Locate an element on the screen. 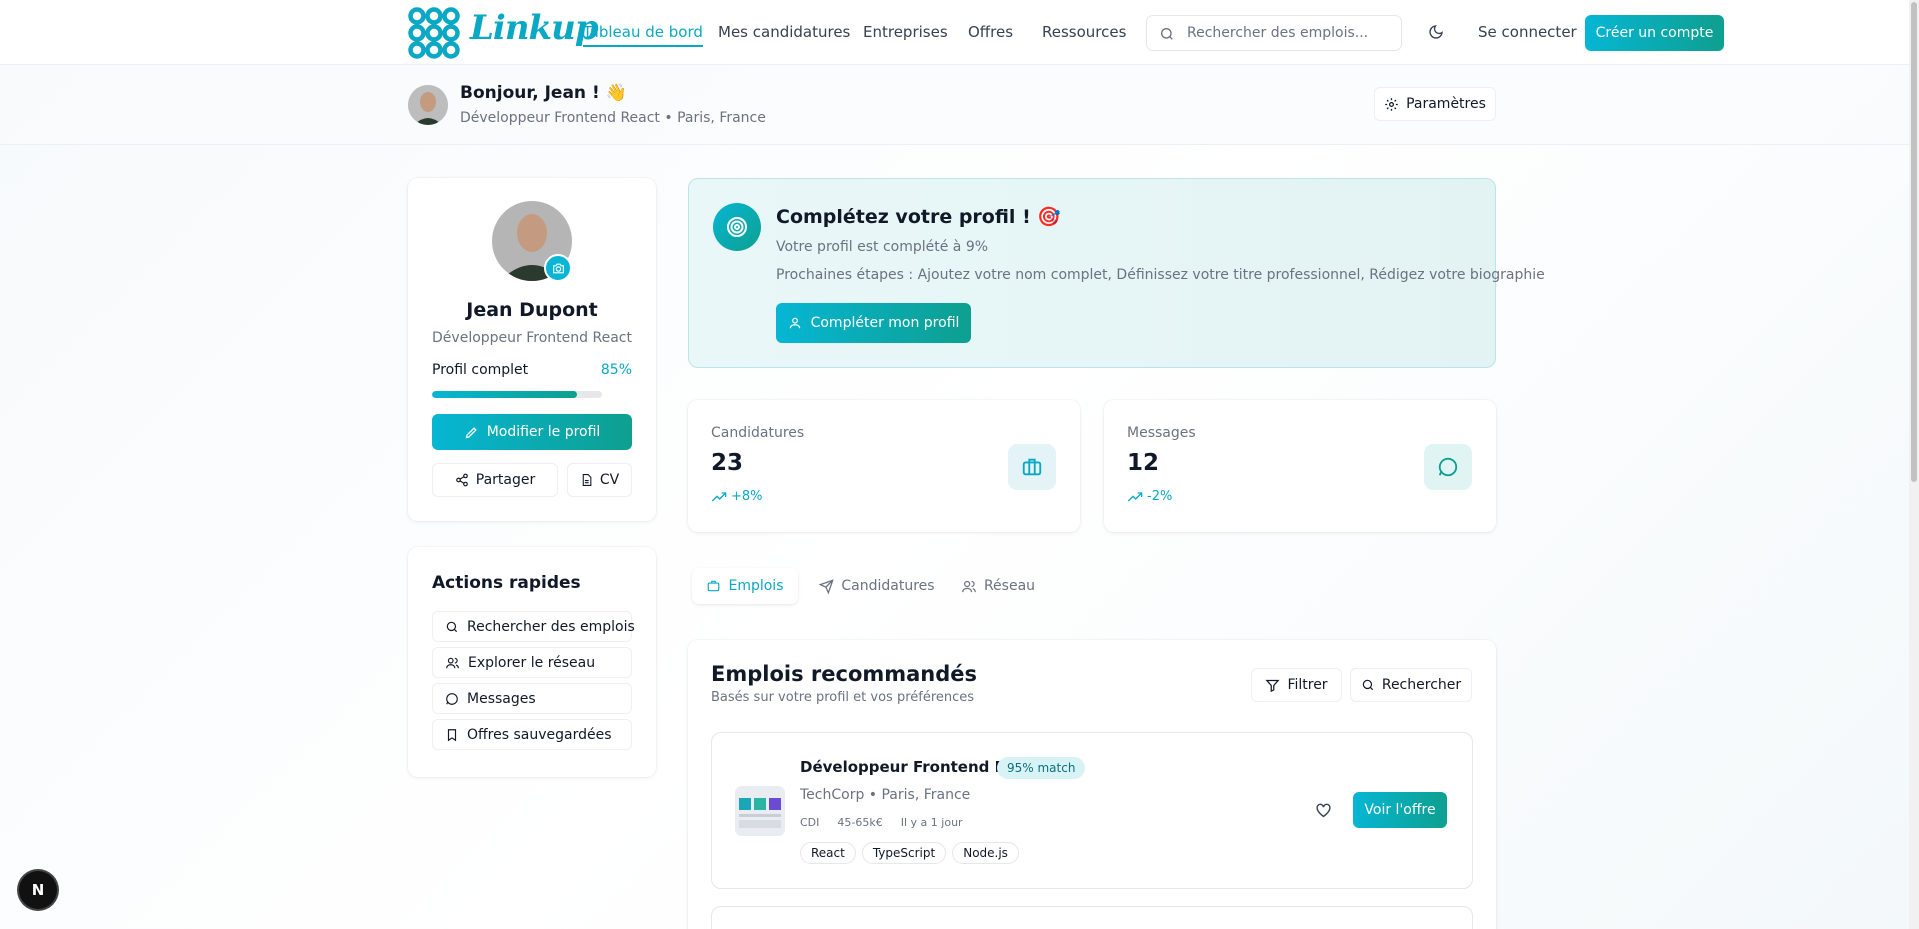 The height and width of the screenshot is (929, 1919). banner-status: Votre profil est complété à 9% is located at coordinates (882, 247).